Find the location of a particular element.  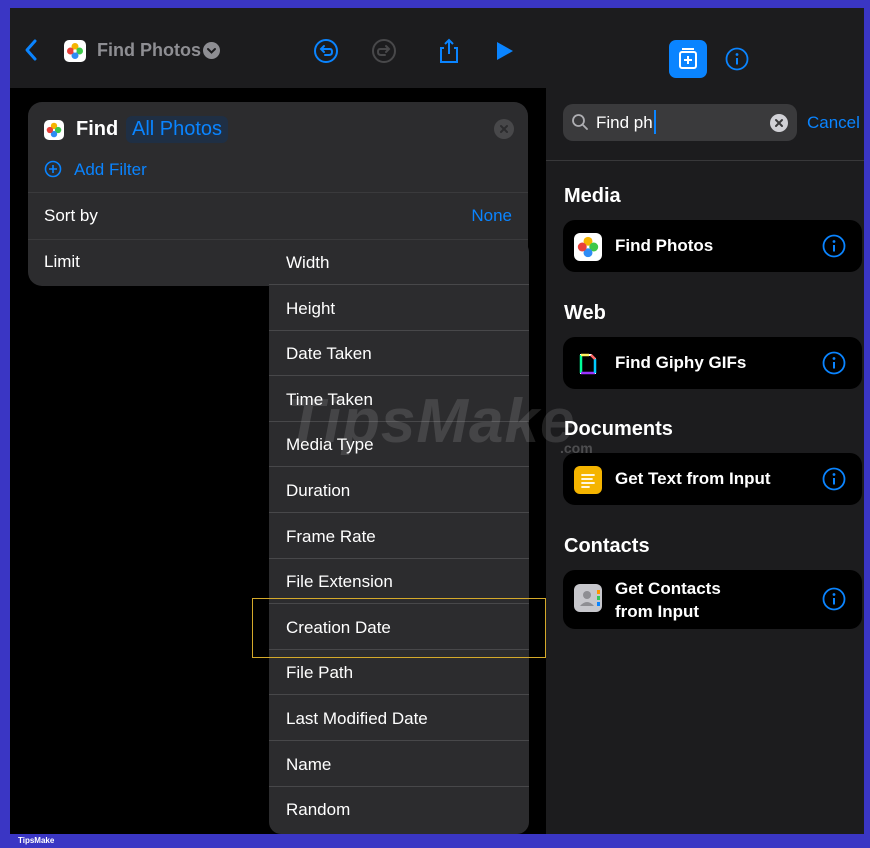

sort-by-label: Sort by is located at coordinates (71, 215).